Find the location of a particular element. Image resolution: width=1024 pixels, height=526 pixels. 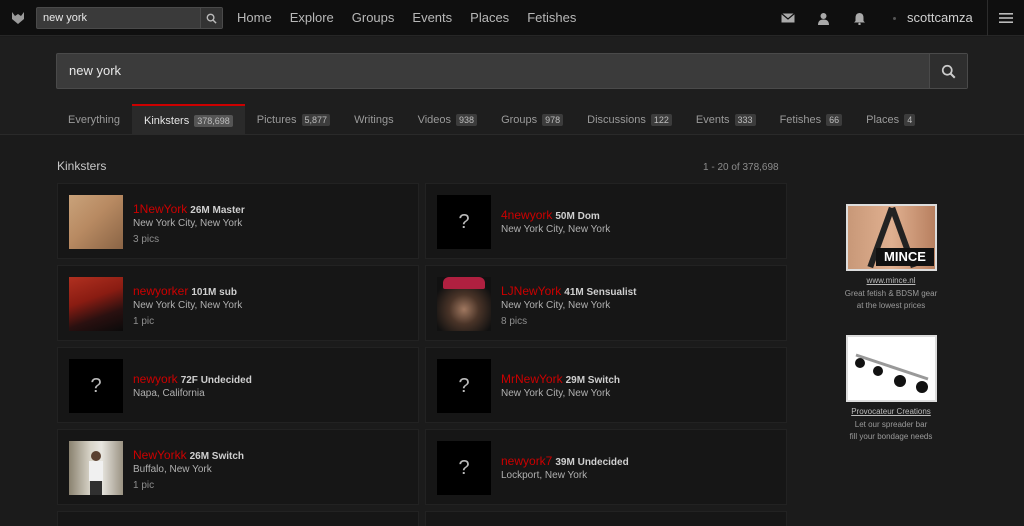

tab-count: 5,877 is located at coordinates (316, 119).